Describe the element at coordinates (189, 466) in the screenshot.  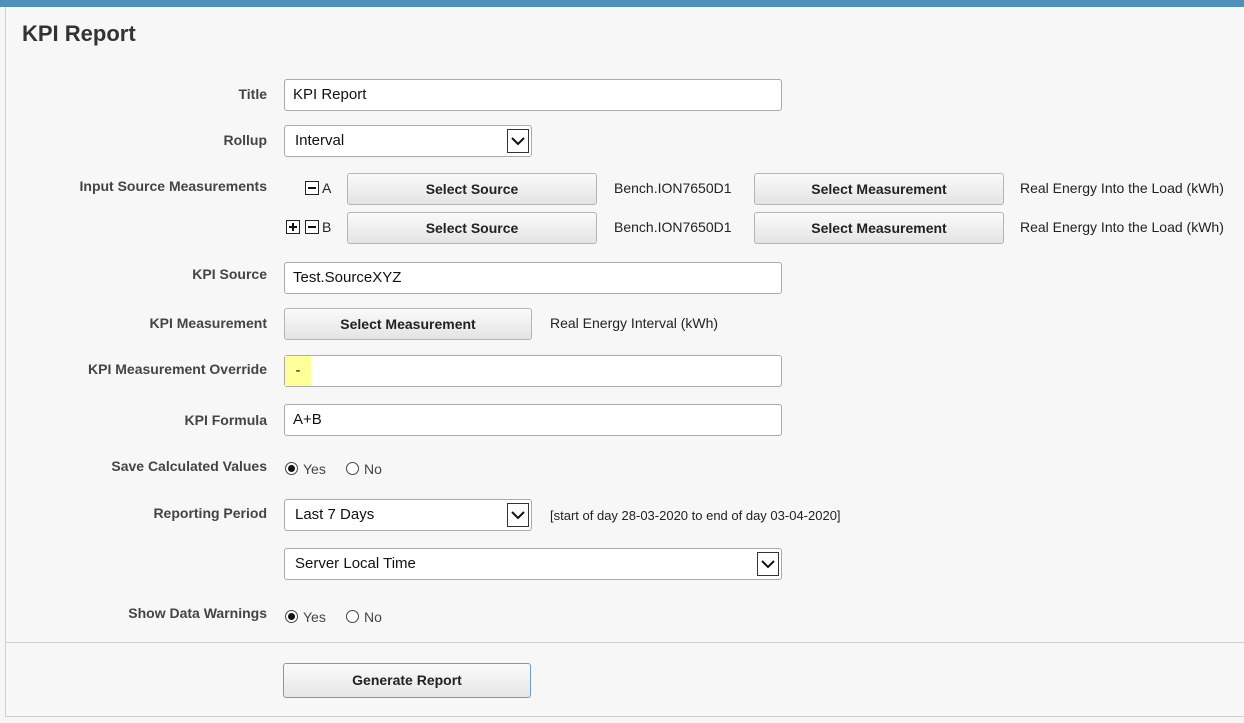
I see `save-calculated-label: Save Calculated Values` at that location.